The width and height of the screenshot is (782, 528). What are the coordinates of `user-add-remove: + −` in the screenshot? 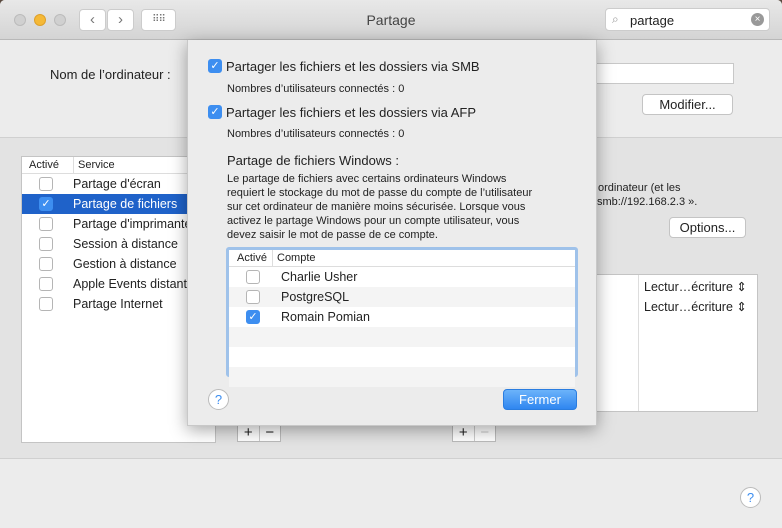 It's located at (474, 433).